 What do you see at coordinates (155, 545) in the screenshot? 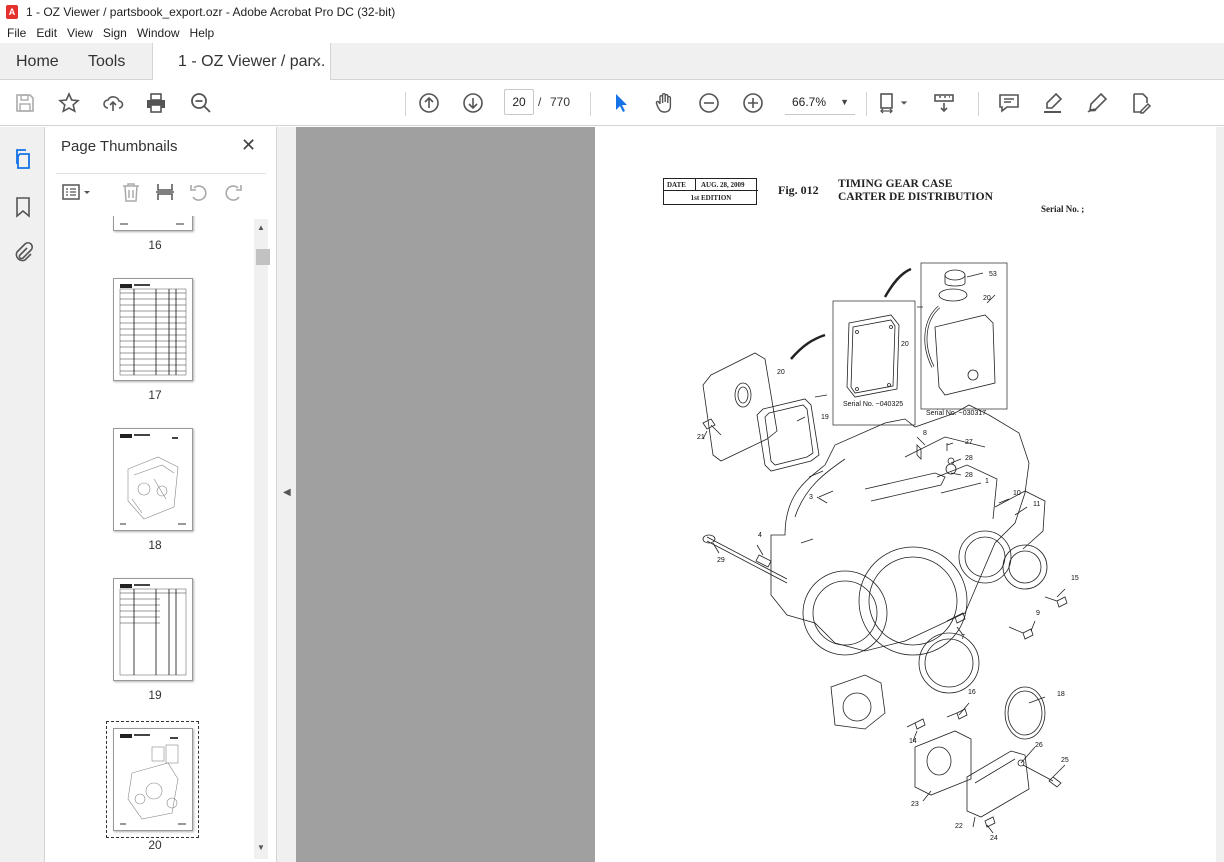
I see `thumbnail-label: 18` at bounding box center [155, 545].